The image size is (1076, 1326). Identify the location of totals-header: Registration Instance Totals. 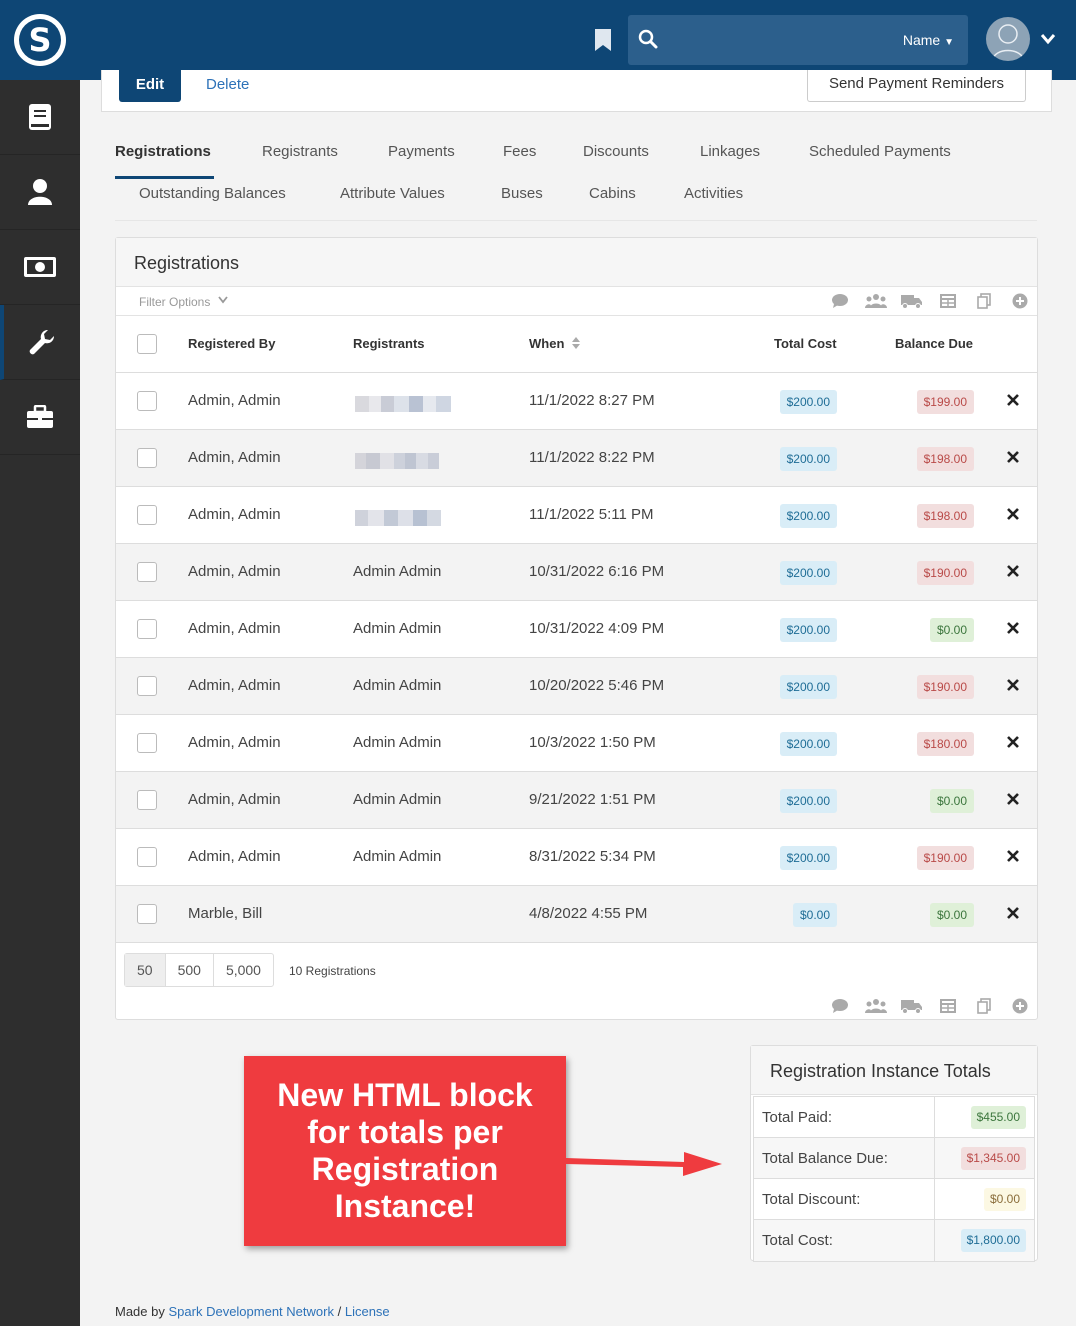
(894, 1070).